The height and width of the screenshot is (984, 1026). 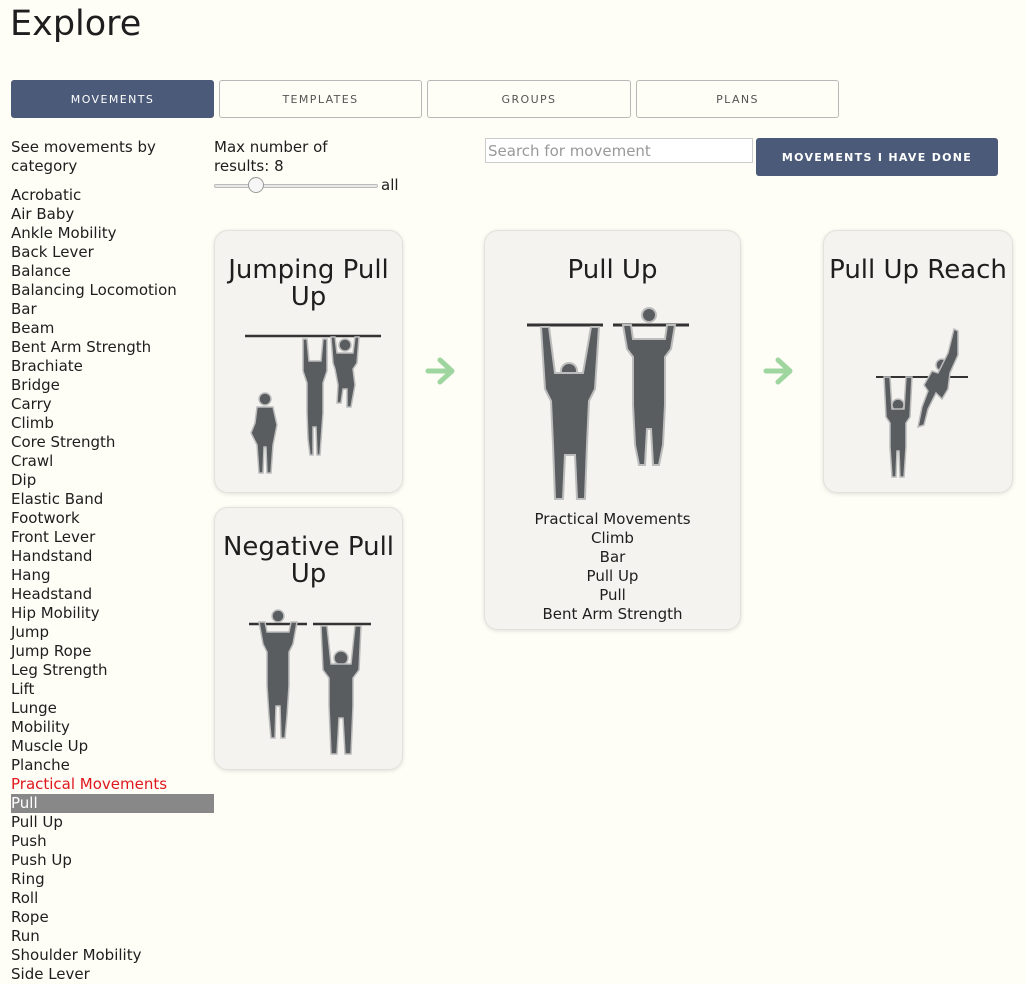 What do you see at coordinates (83, 156) in the screenshot?
I see `category-heading: See movements by category` at bounding box center [83, 156].